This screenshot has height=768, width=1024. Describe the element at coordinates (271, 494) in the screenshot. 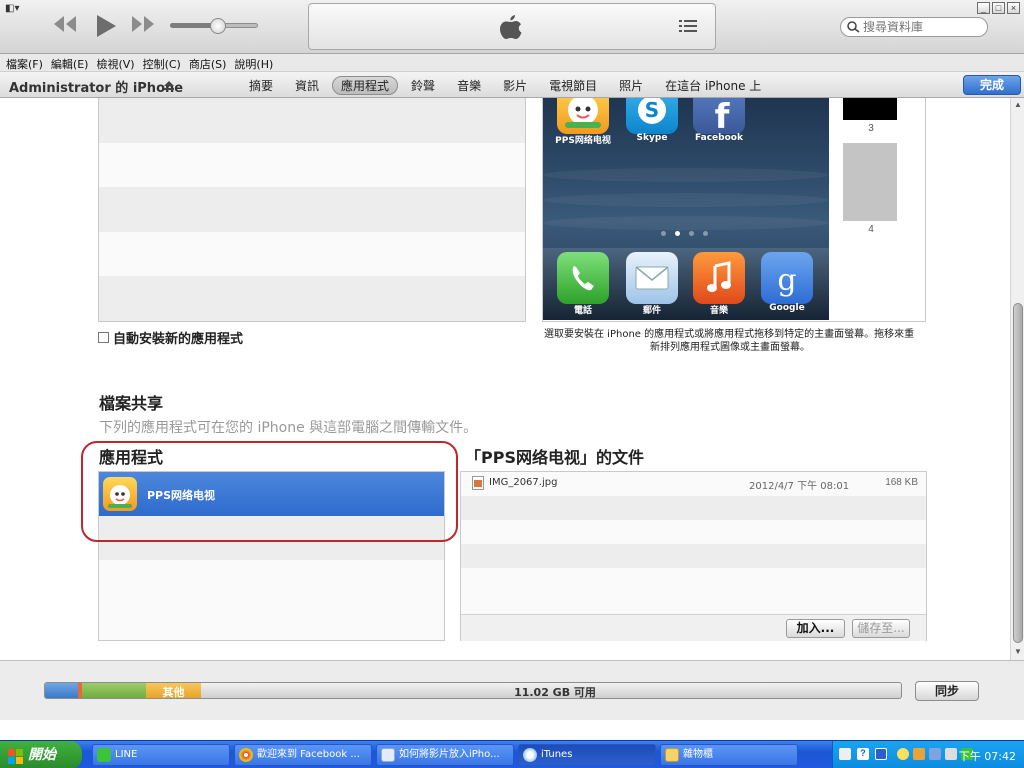

I see `list-item-pps: PPS网络电视` at that location.